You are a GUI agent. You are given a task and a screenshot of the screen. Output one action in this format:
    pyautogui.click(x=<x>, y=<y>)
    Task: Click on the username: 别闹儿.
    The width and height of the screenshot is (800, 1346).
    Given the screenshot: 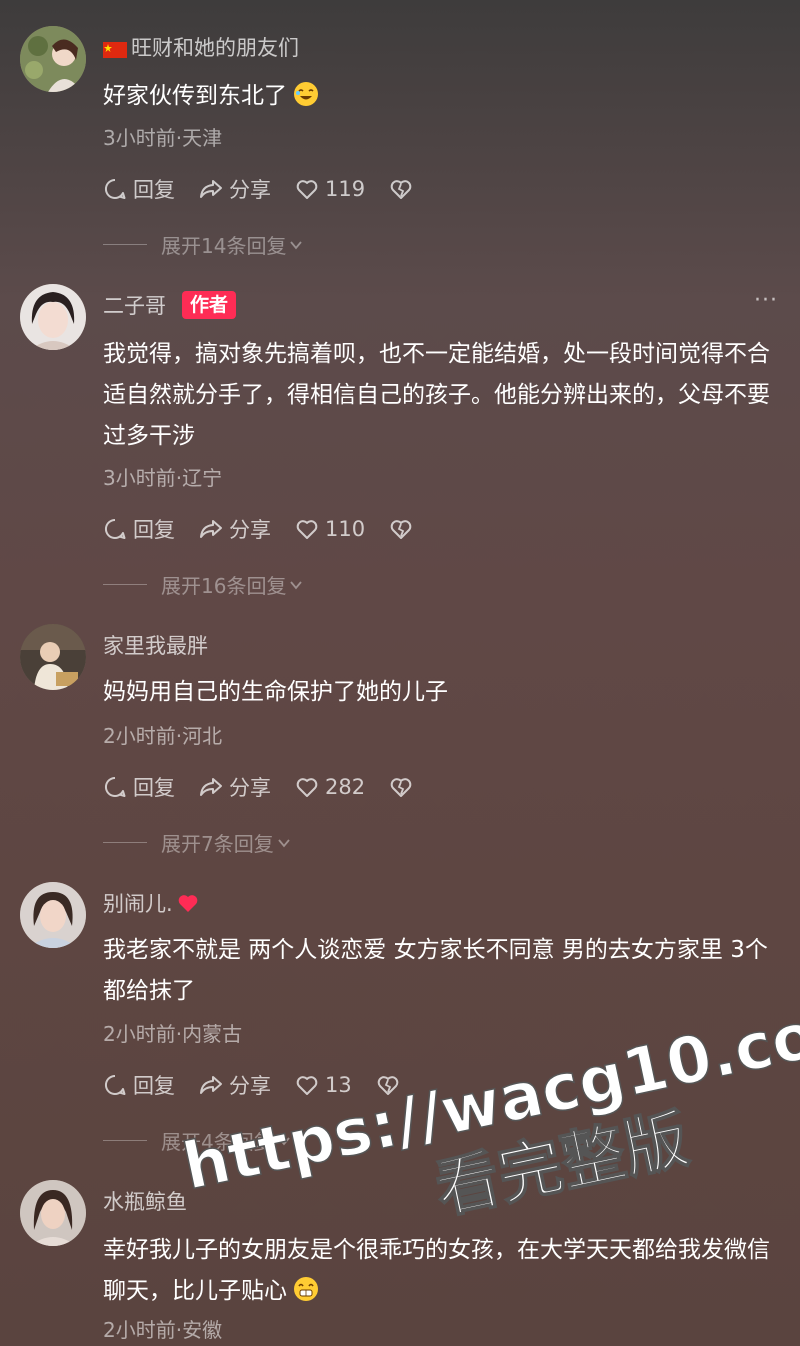 What is the action you would take?
    pyautogui.click(x=151, y=903)
    